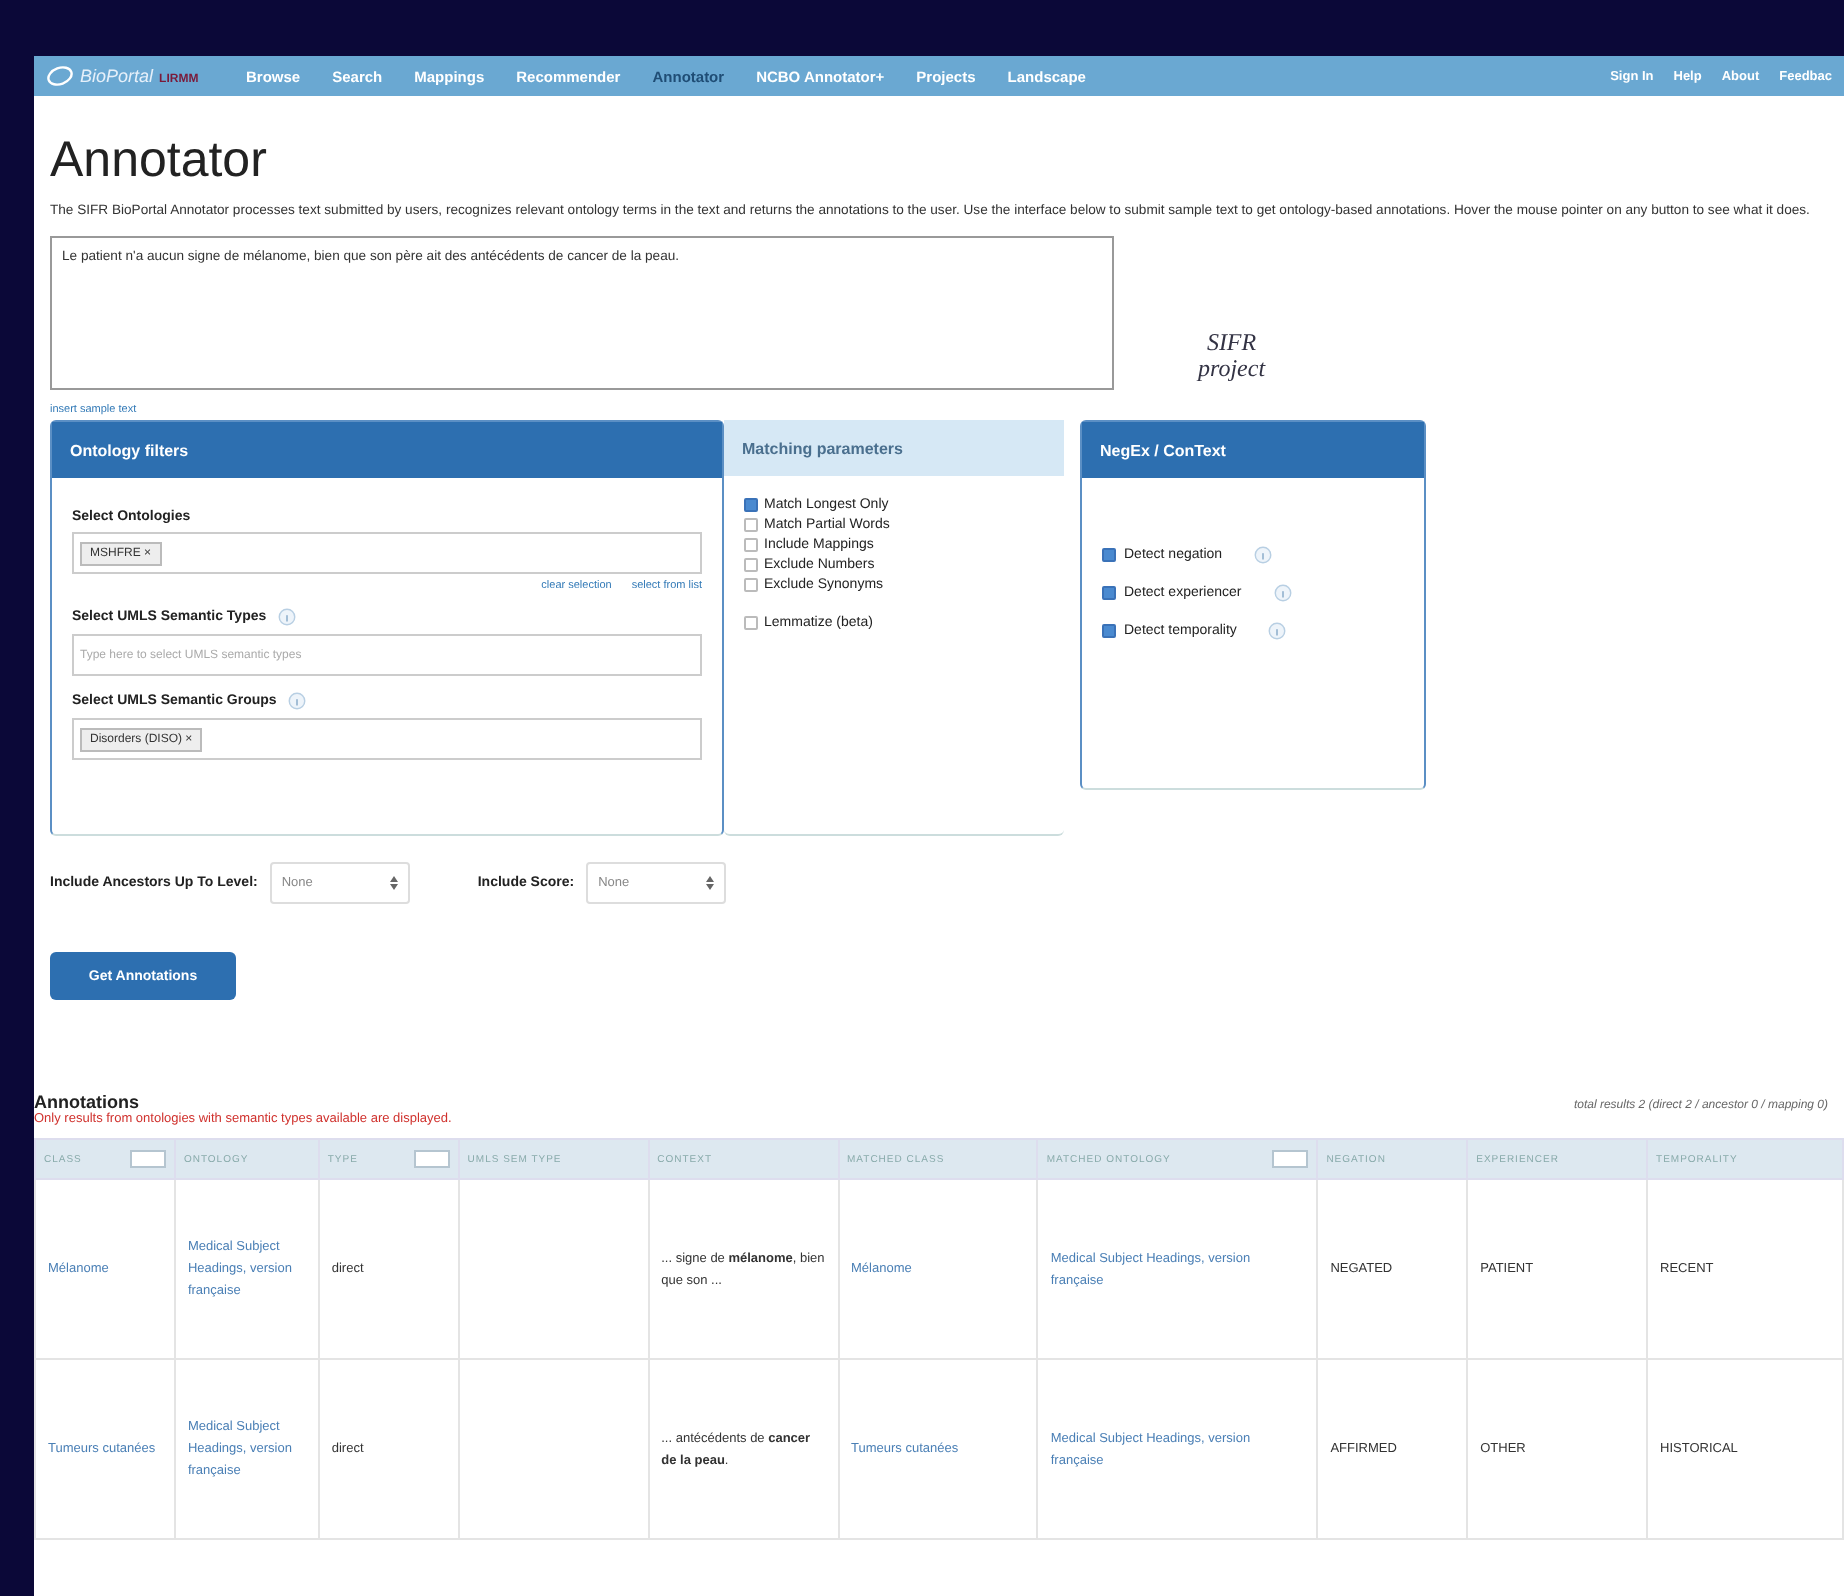 The height and width of the screenshot is (1596, 1844). Describe the element at coordinates (86, 1102) in the screenshot. I see `results-title: Annotations` at that location.